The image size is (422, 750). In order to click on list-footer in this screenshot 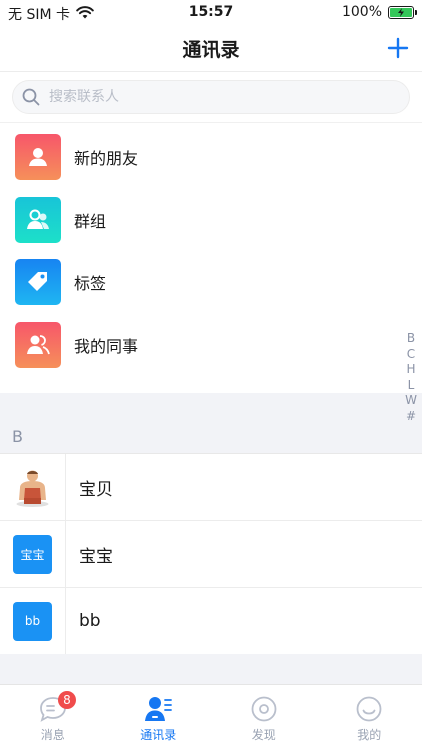, I will do `click(211, 669)`.